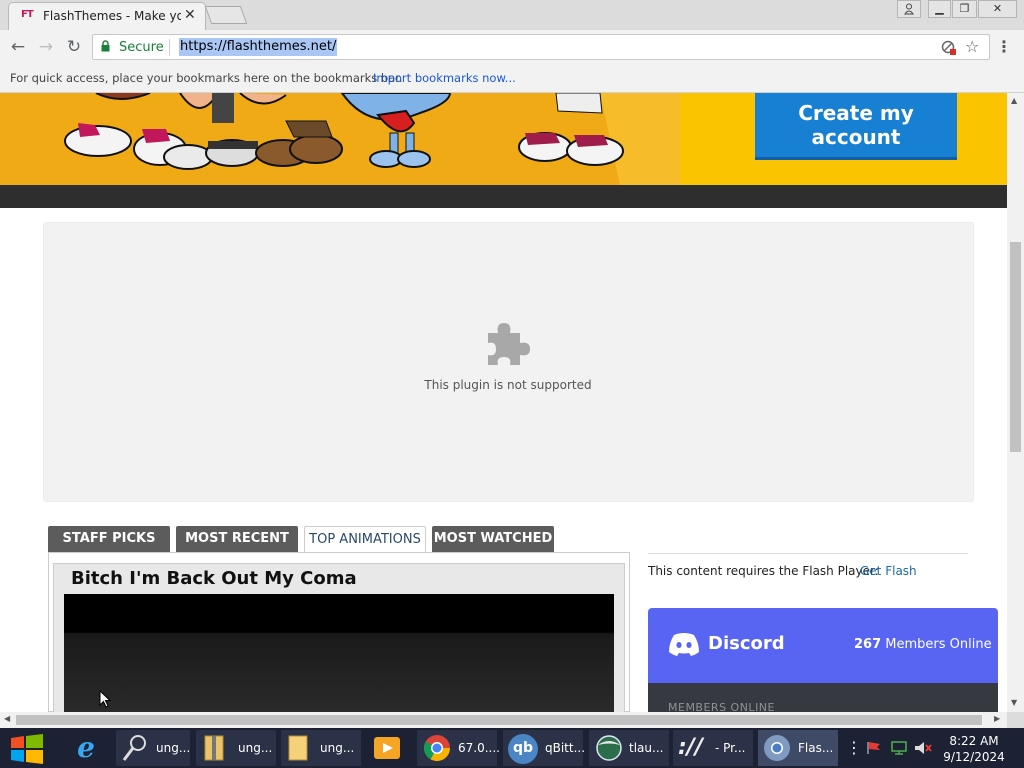 The image size is (1024, 768). Describe the element at coordinates (190, 15) in the screenshot. I see `tab-close-icon: ✕` at that location.